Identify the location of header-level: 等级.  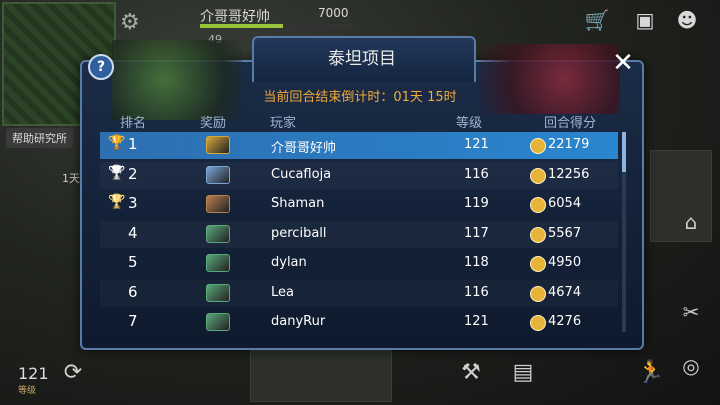
(469, 123).